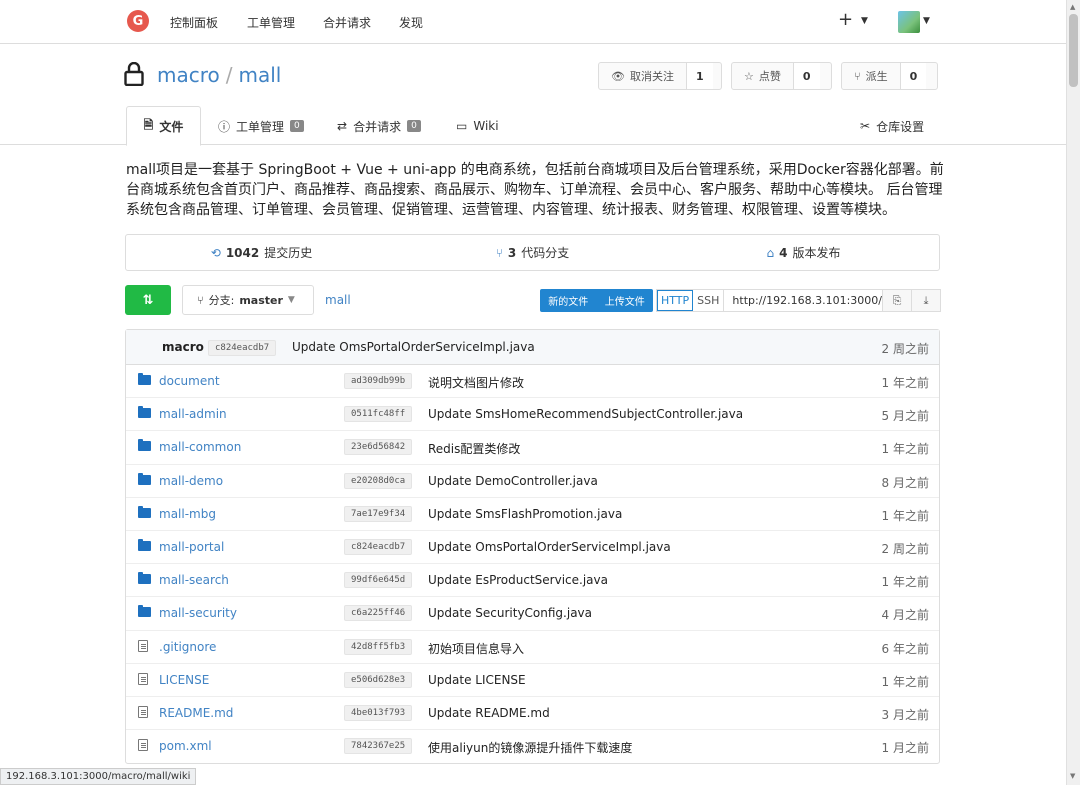 Image resolution: width=1080 pixels, height=785 pixels. I want to click on file-name-link: mall-search, so click(194, 580).